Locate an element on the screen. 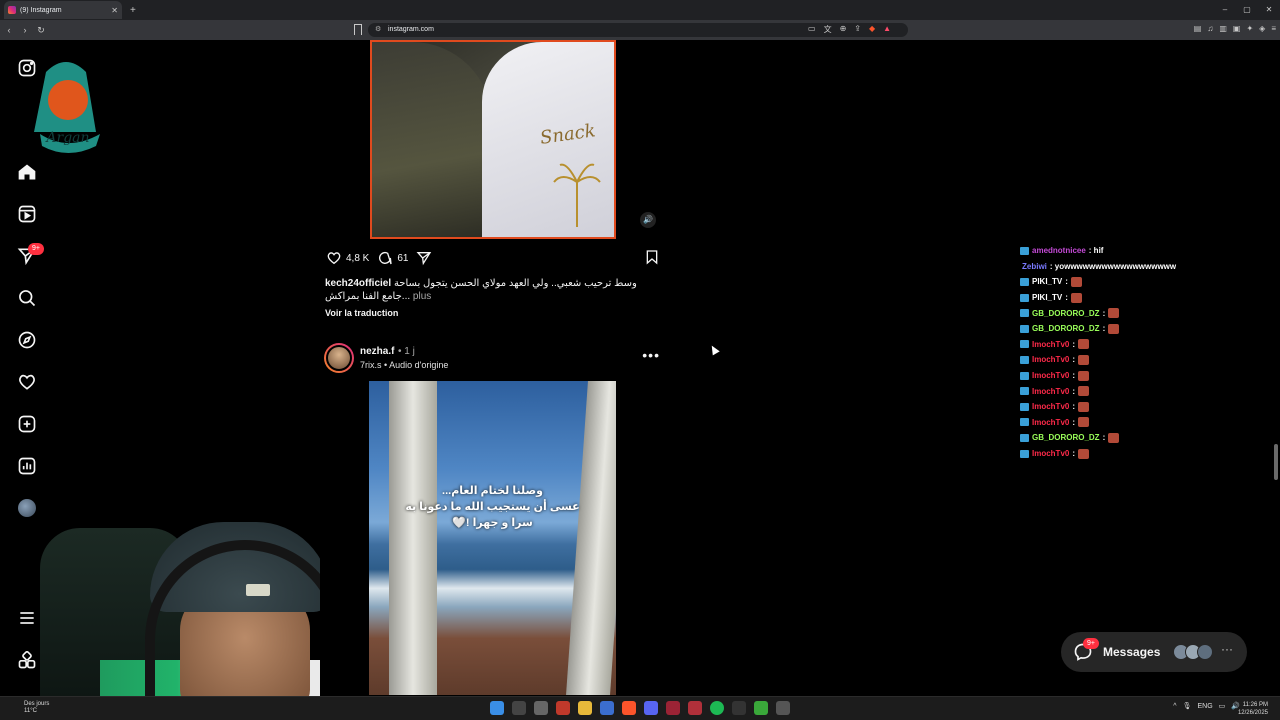 The height and width of the screenshot is (720, 1280). new-tab-button: + is located at coordinates (133, 10).